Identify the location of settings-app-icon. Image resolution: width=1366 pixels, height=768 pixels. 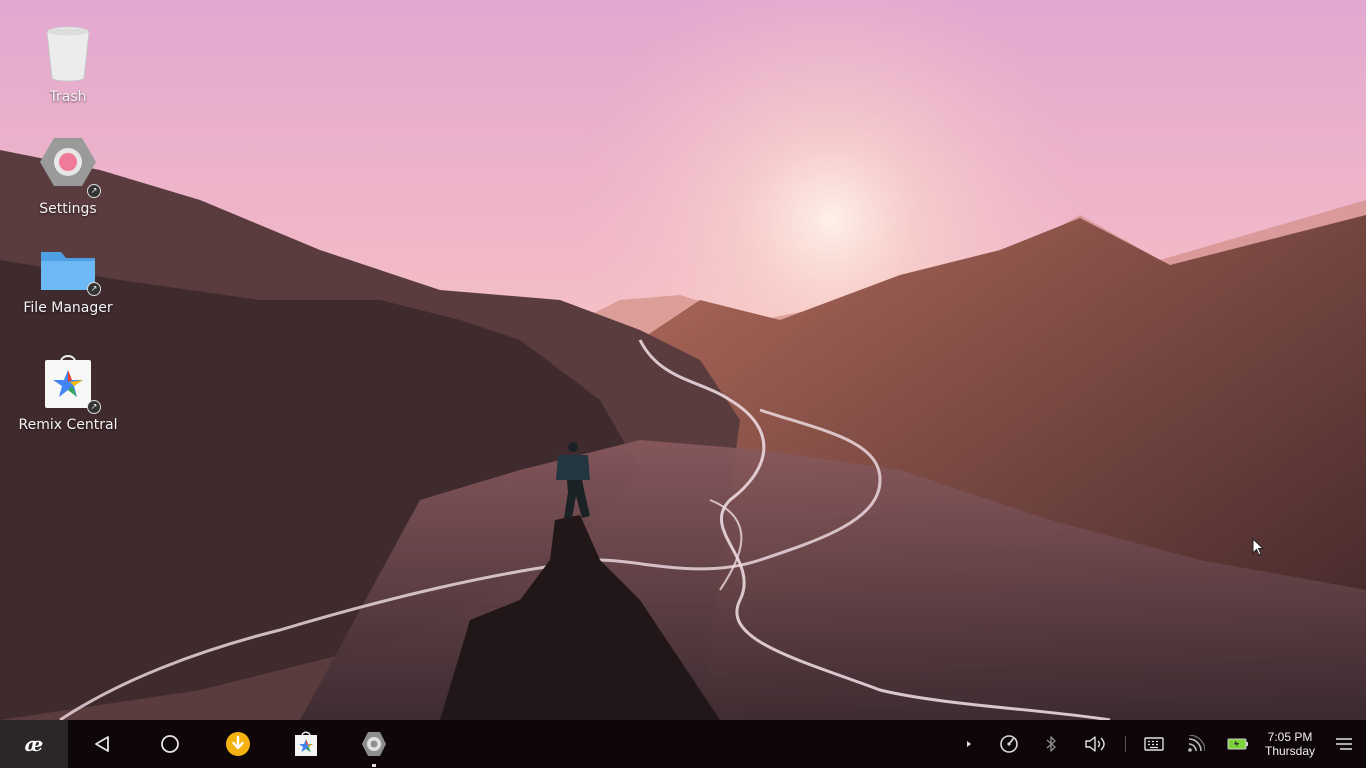
(374, 744).